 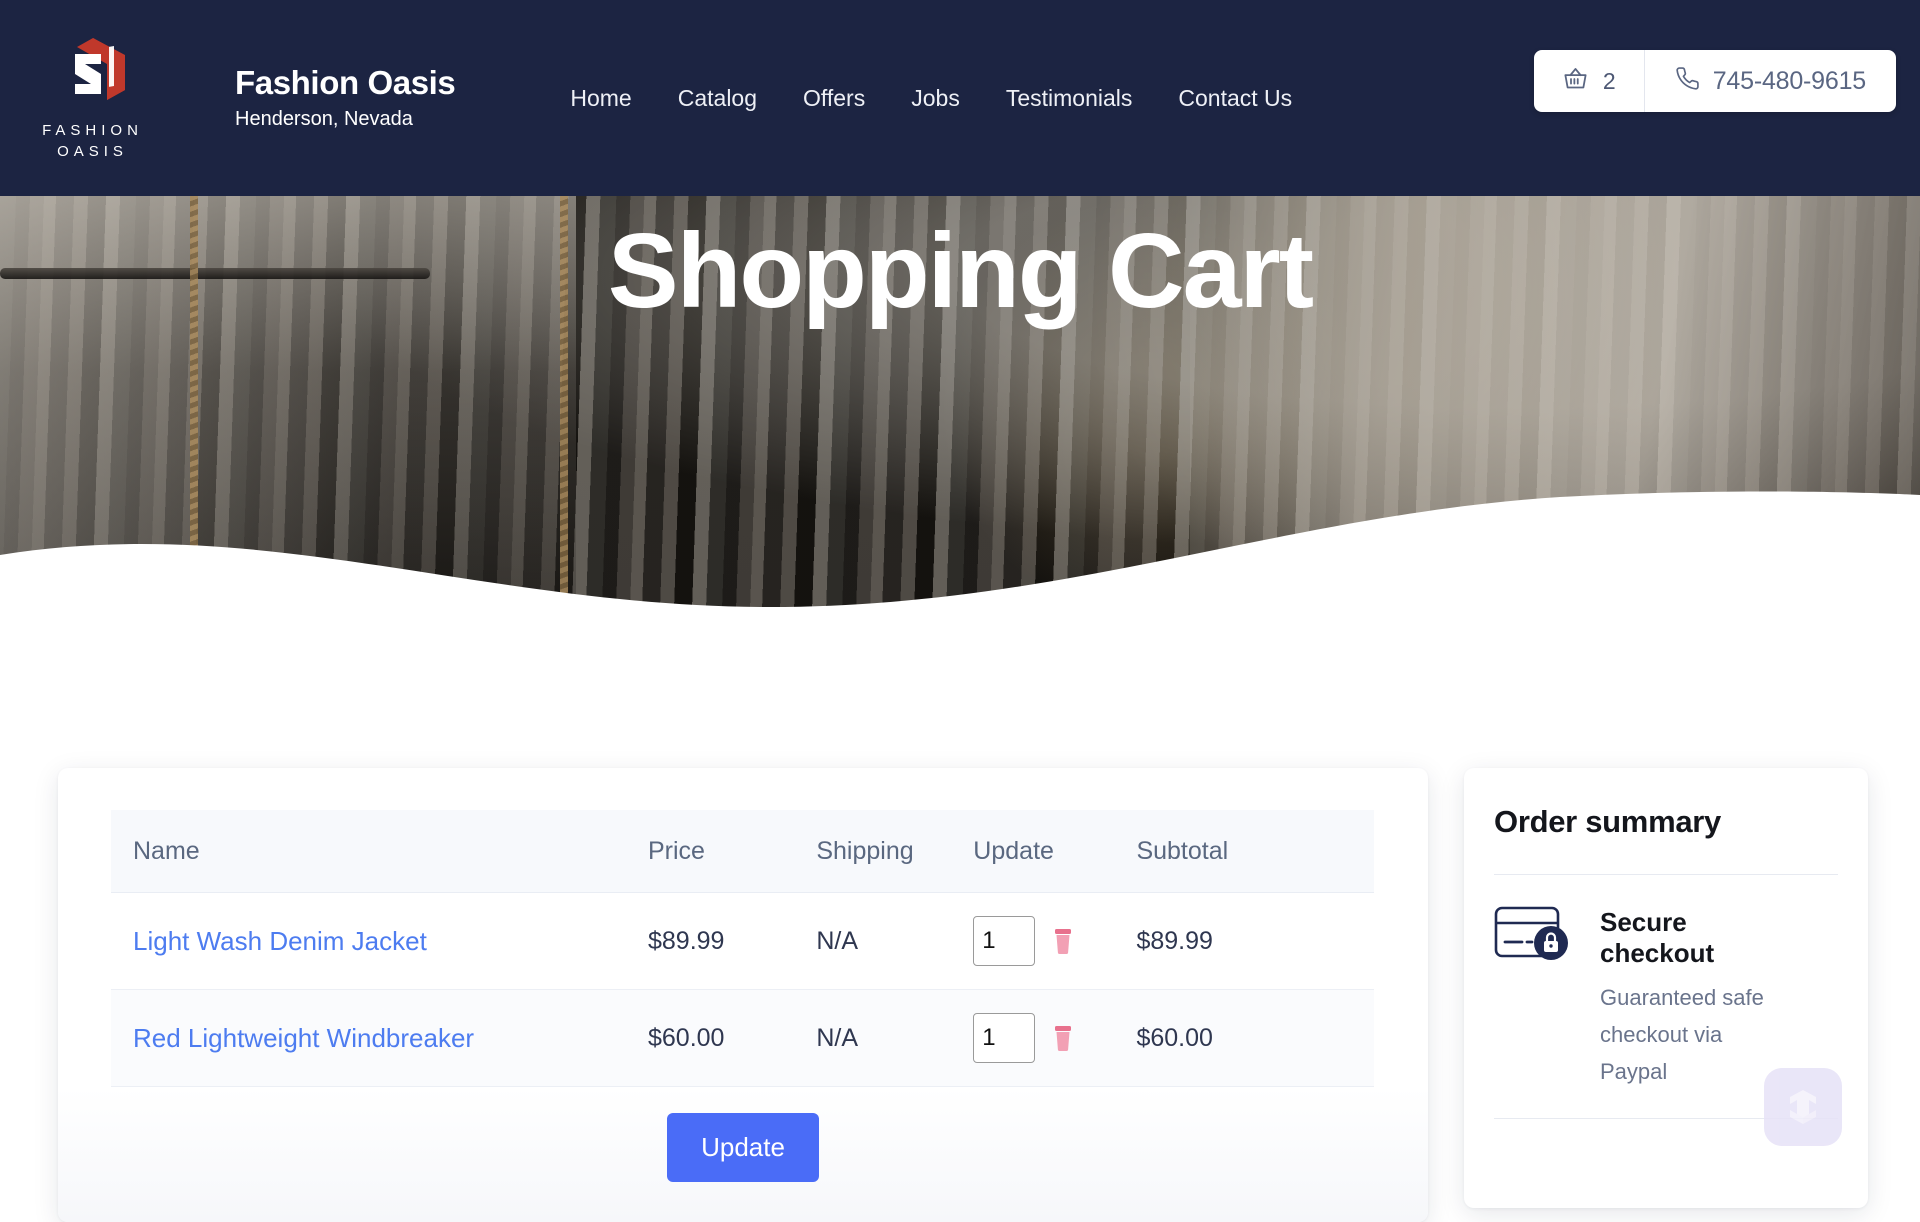 I want to click on phone-button: 745-480-9615, so click(x=1770, y=81).